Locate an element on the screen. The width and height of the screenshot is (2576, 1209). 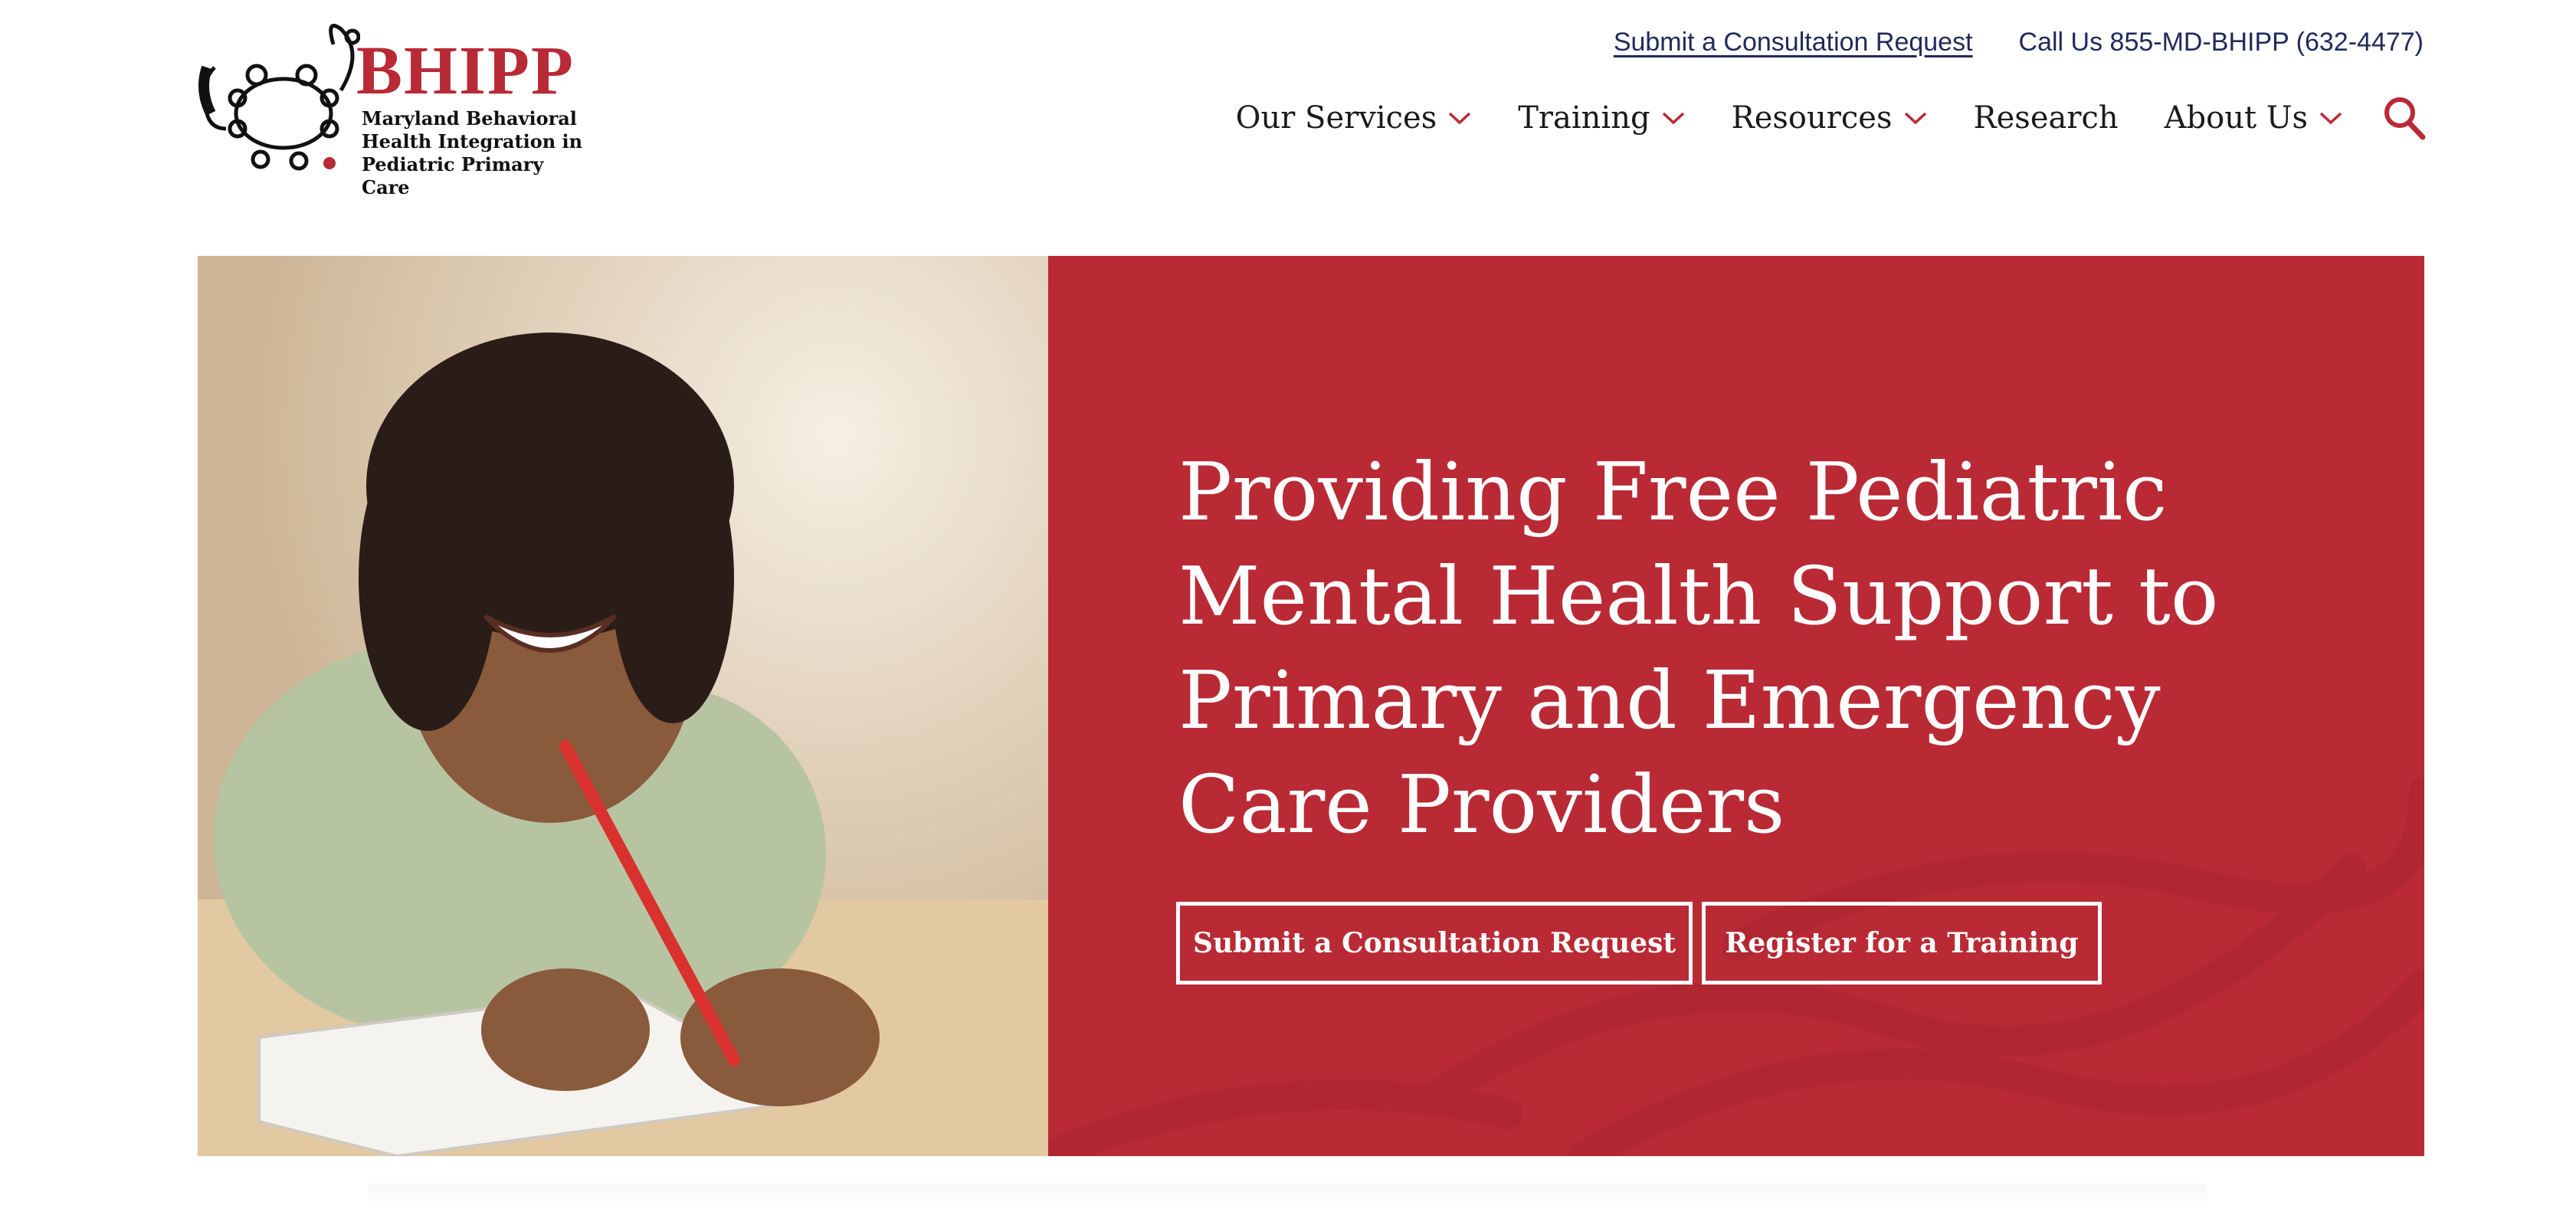
nav-item-our-services: Our Services is located at coordinates (1355, 118).